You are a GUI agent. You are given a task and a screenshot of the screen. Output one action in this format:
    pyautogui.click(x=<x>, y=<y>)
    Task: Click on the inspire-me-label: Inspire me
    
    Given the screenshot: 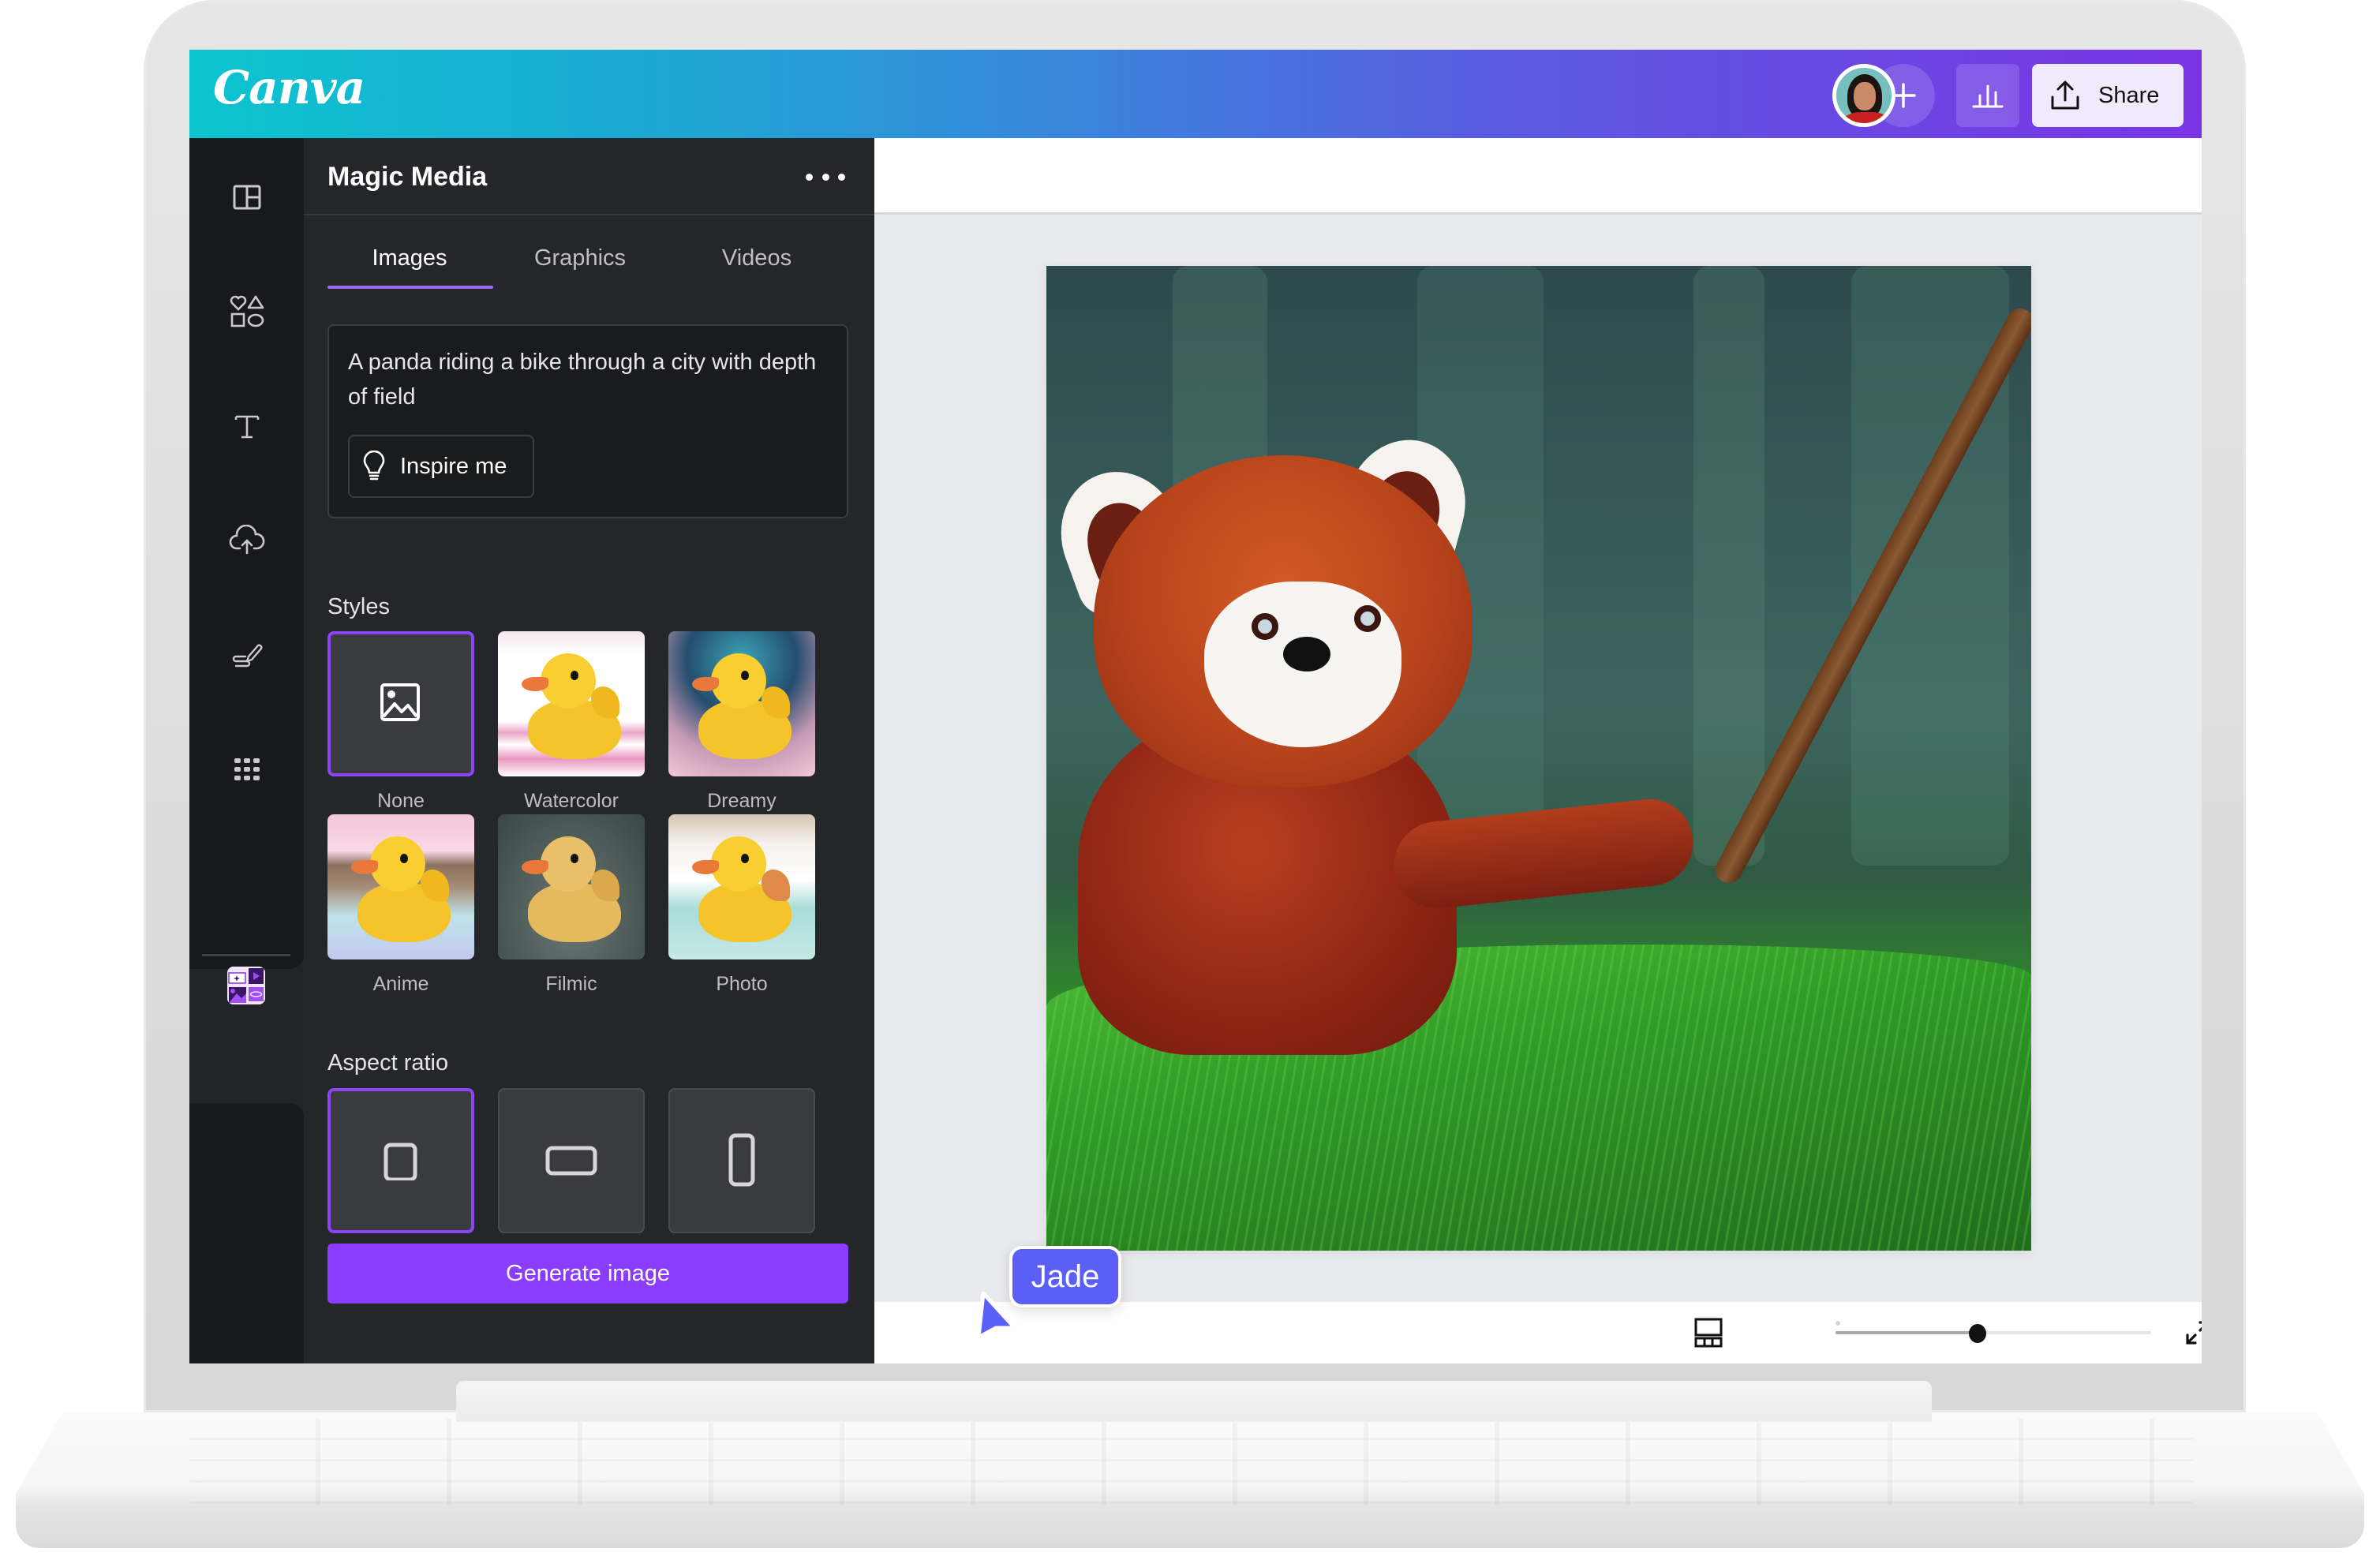 What is the action you would take?
    pyautogui.click(x=453, y=466)
    